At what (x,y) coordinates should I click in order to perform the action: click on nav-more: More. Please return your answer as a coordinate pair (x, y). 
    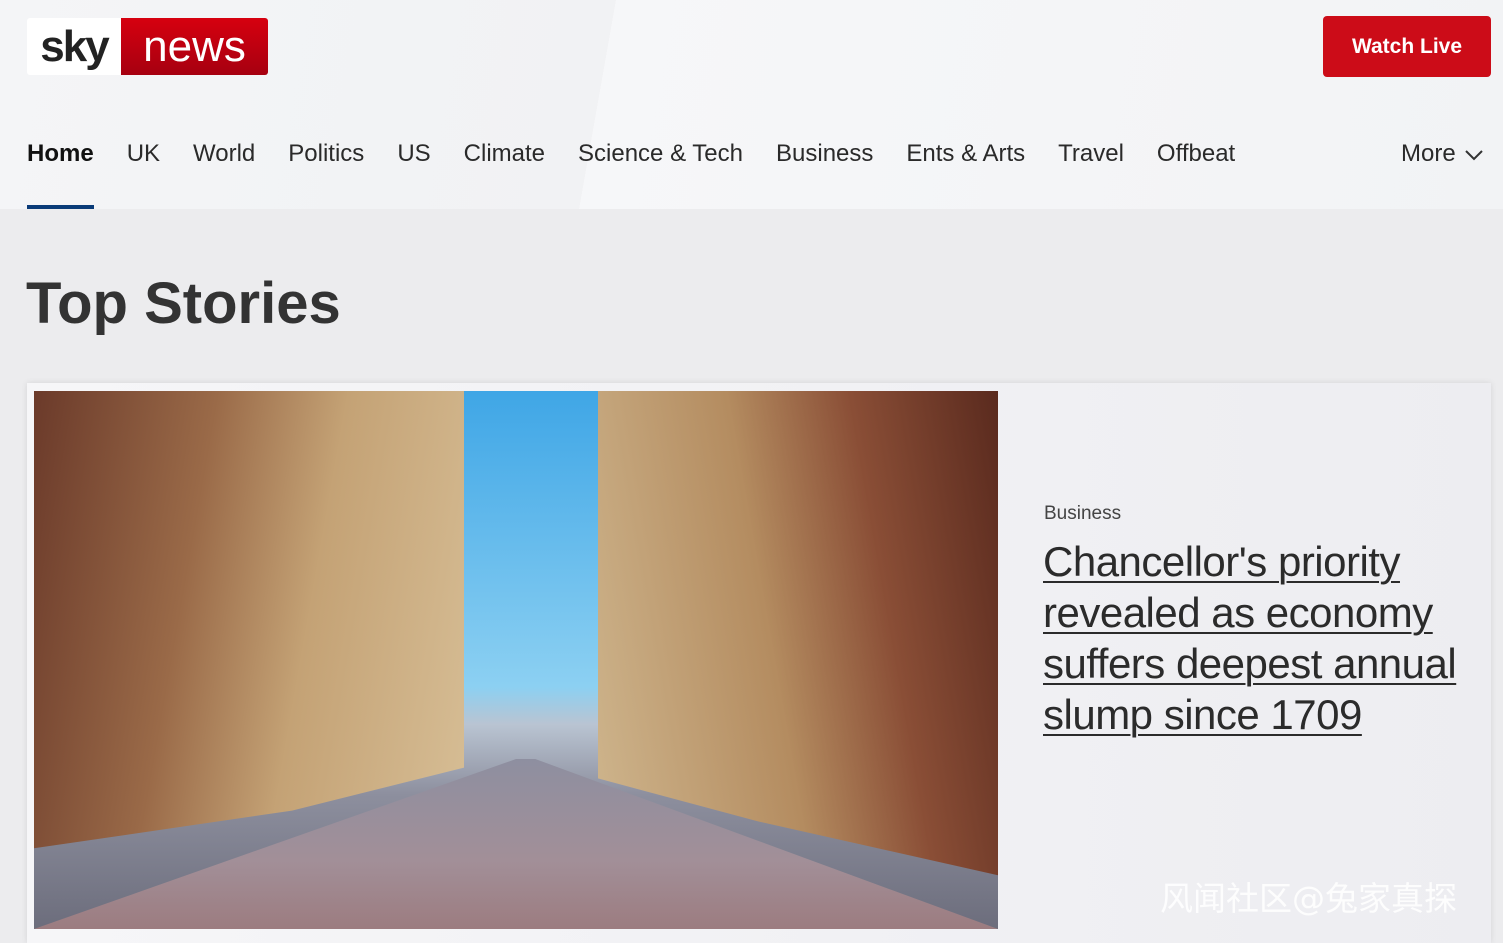
    Looking at the image, I should click on (1442, 154).